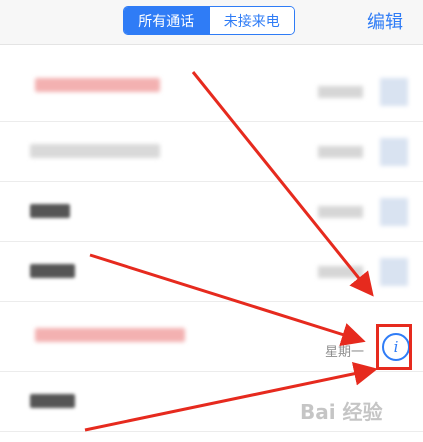  What do you see at coordinates (227, 300) in the screenshot?
I see `arrow-middle` at bounding box center [227, 300].